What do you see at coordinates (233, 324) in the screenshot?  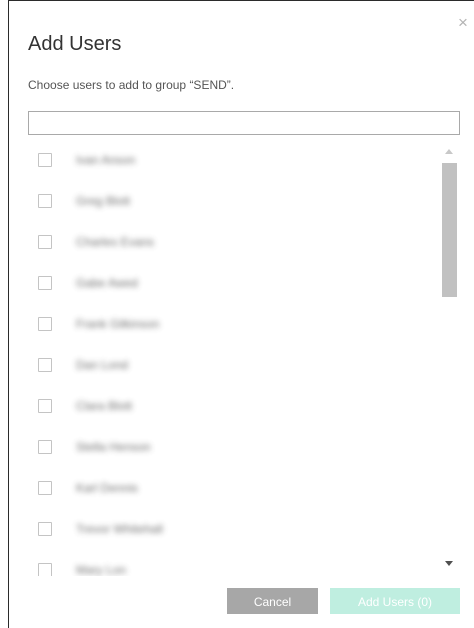 I see `user-list-item: Frank Gilkinson` at bounding box center [233, 324].